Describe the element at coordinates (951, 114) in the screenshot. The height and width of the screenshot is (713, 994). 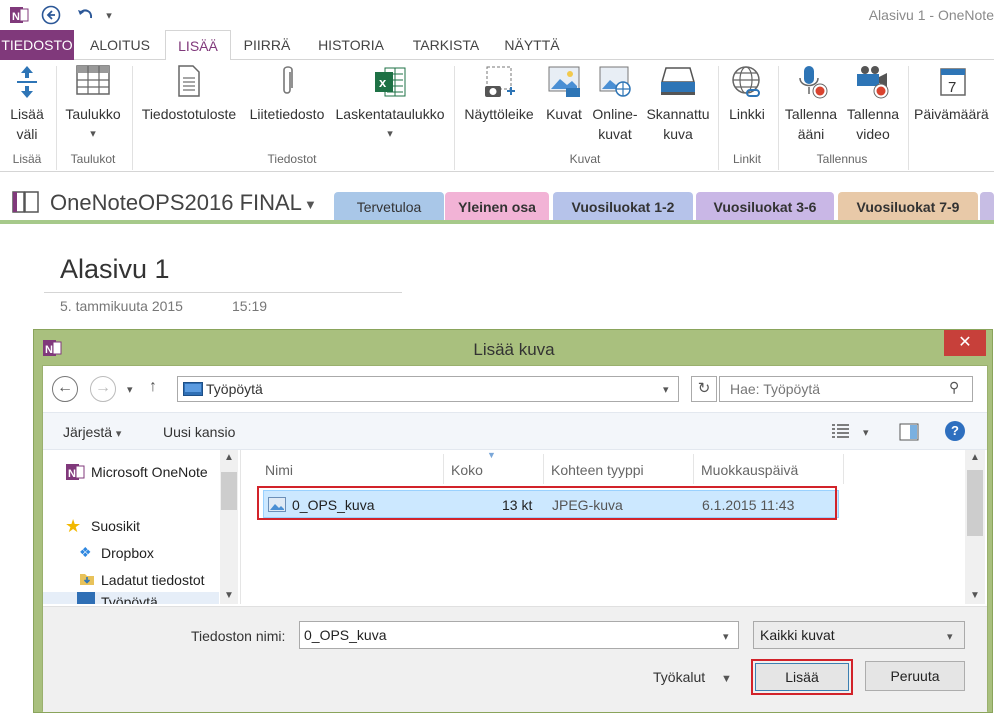
I see `date-label: Päivämäärä` at that location.